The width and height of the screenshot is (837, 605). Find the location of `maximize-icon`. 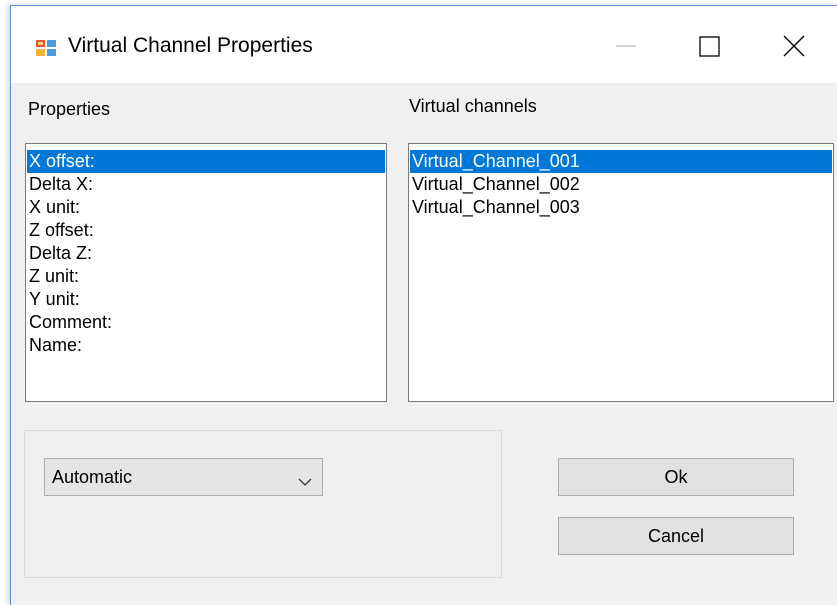

maximize-icon is located at coordinates (709, 46).